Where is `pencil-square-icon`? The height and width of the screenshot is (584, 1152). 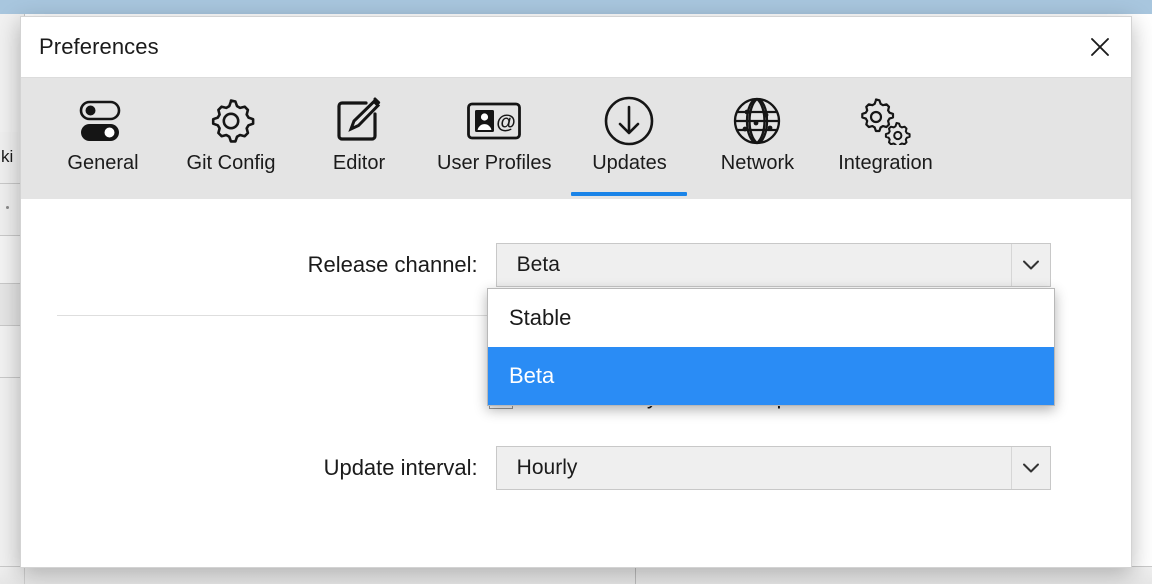
pencil-square-icon is located at coordinates (359, 121).